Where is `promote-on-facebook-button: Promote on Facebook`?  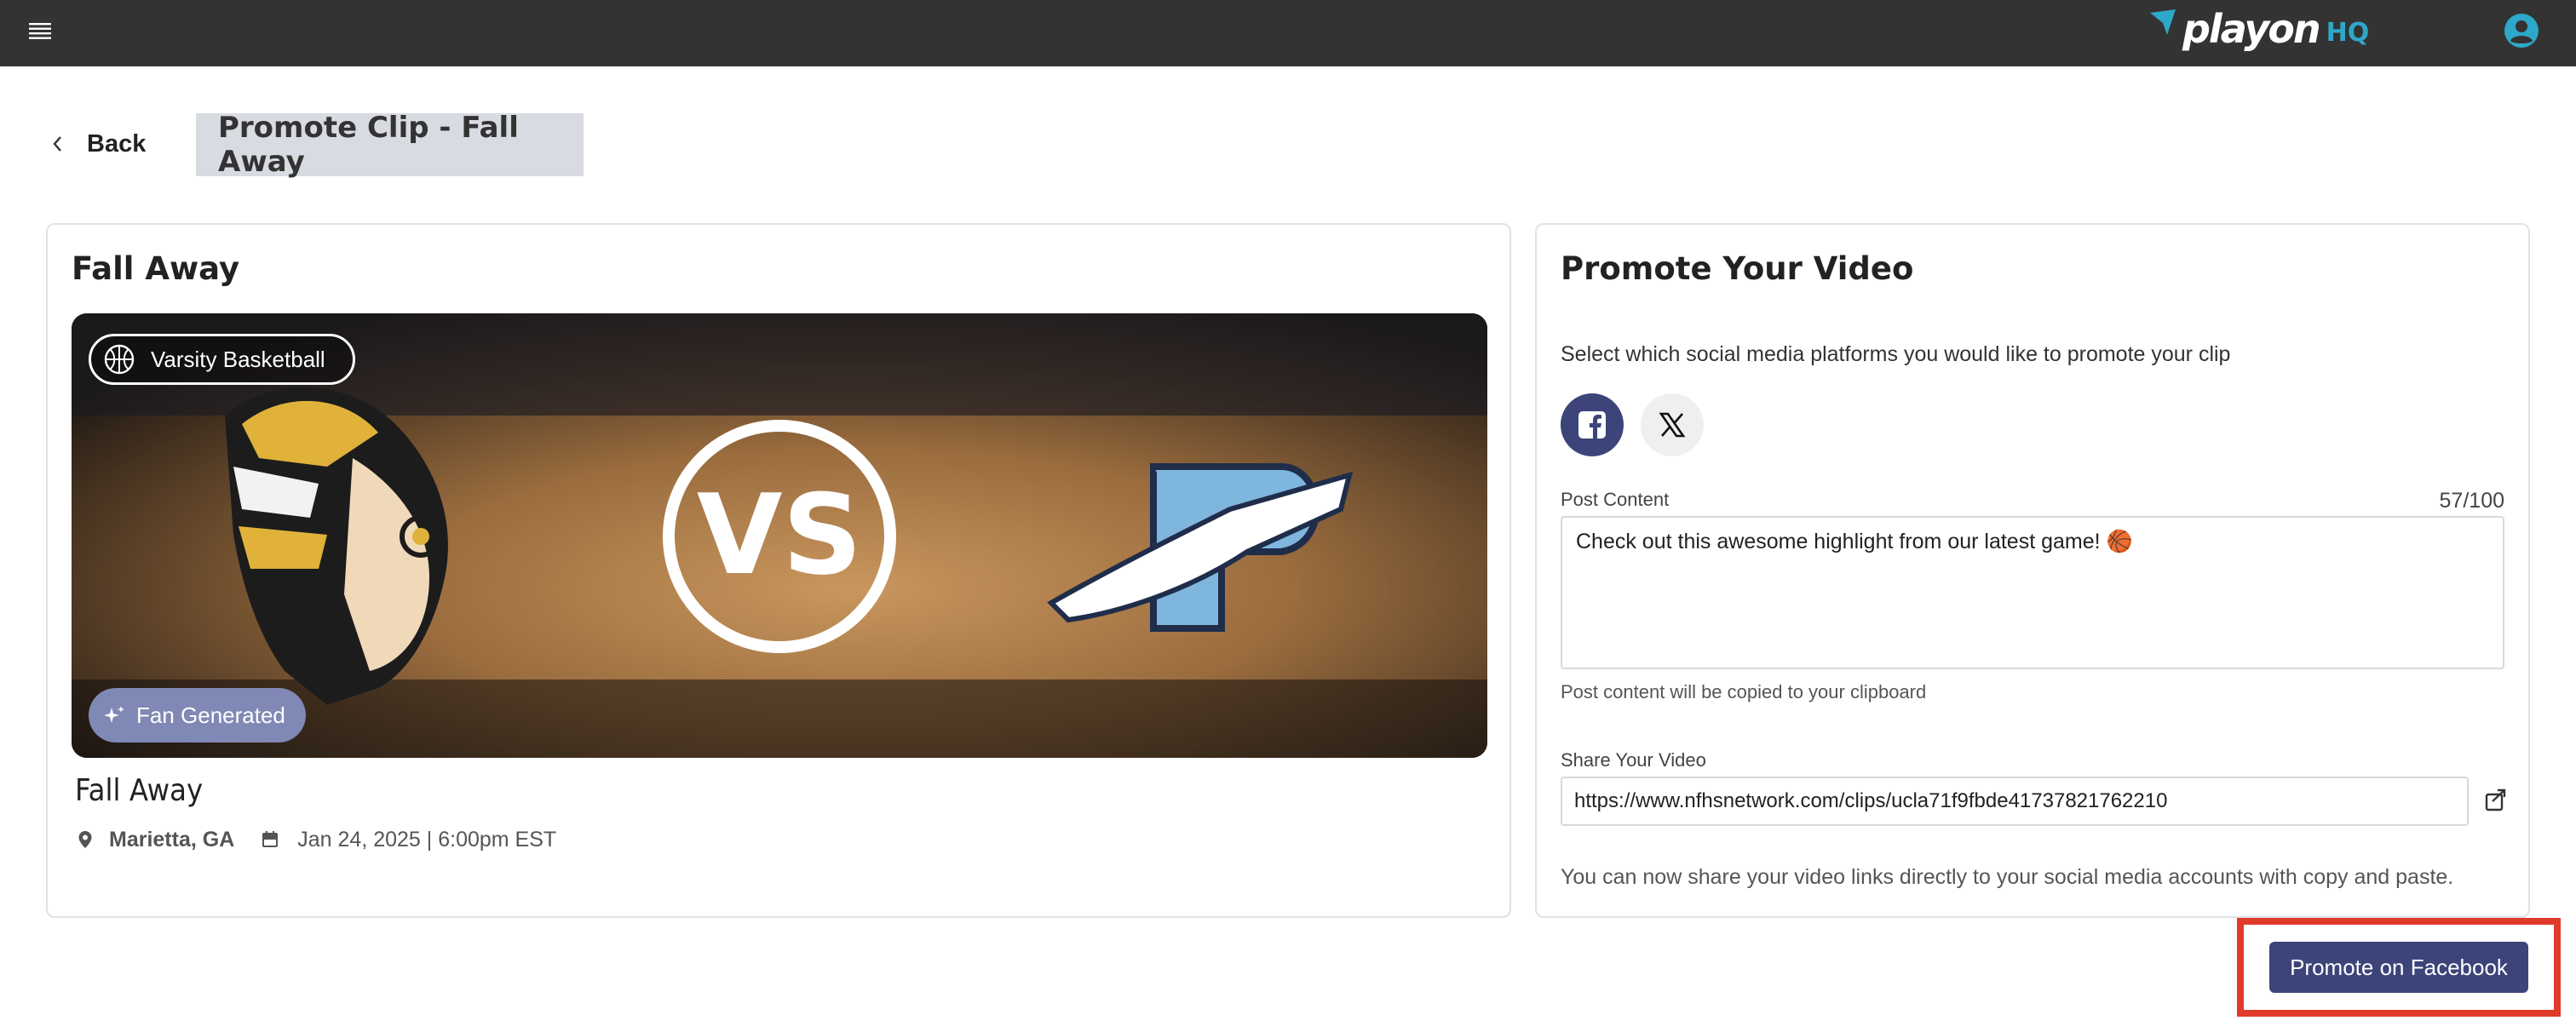
promote-on-facebook-button: Promote on Facebook is located at coordinates (2399, 967).